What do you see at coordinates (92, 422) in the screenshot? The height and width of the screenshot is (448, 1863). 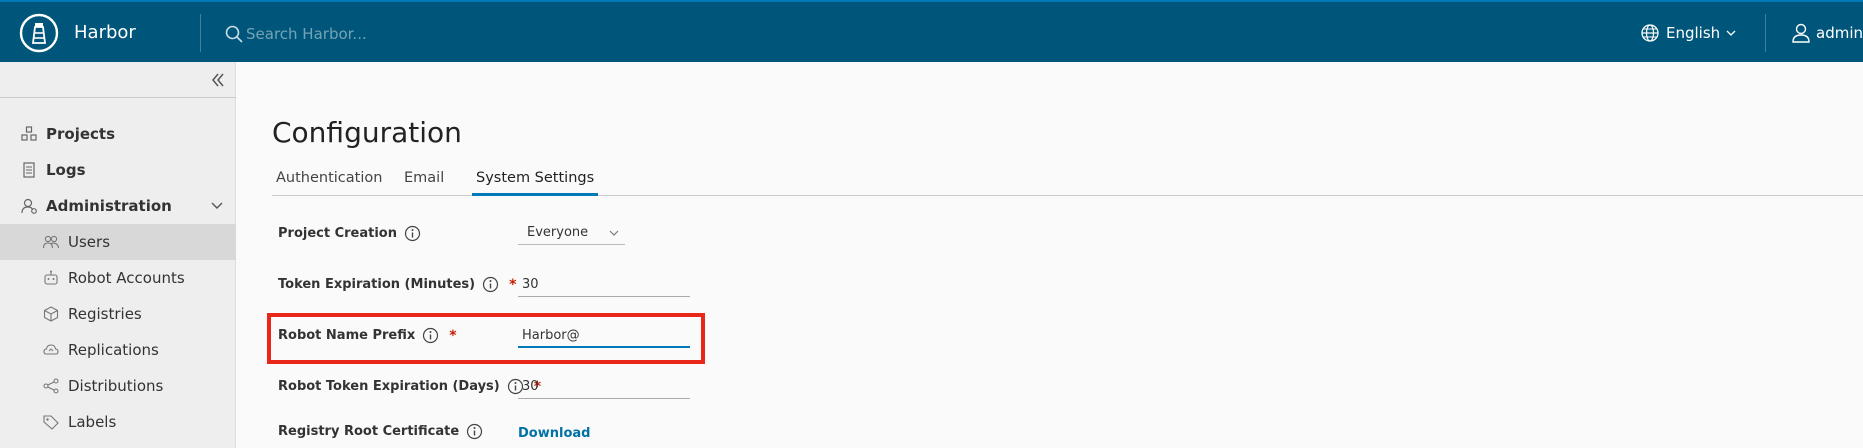 I see `sidebar-item-label: Labels` at bounding box center [92, 422].